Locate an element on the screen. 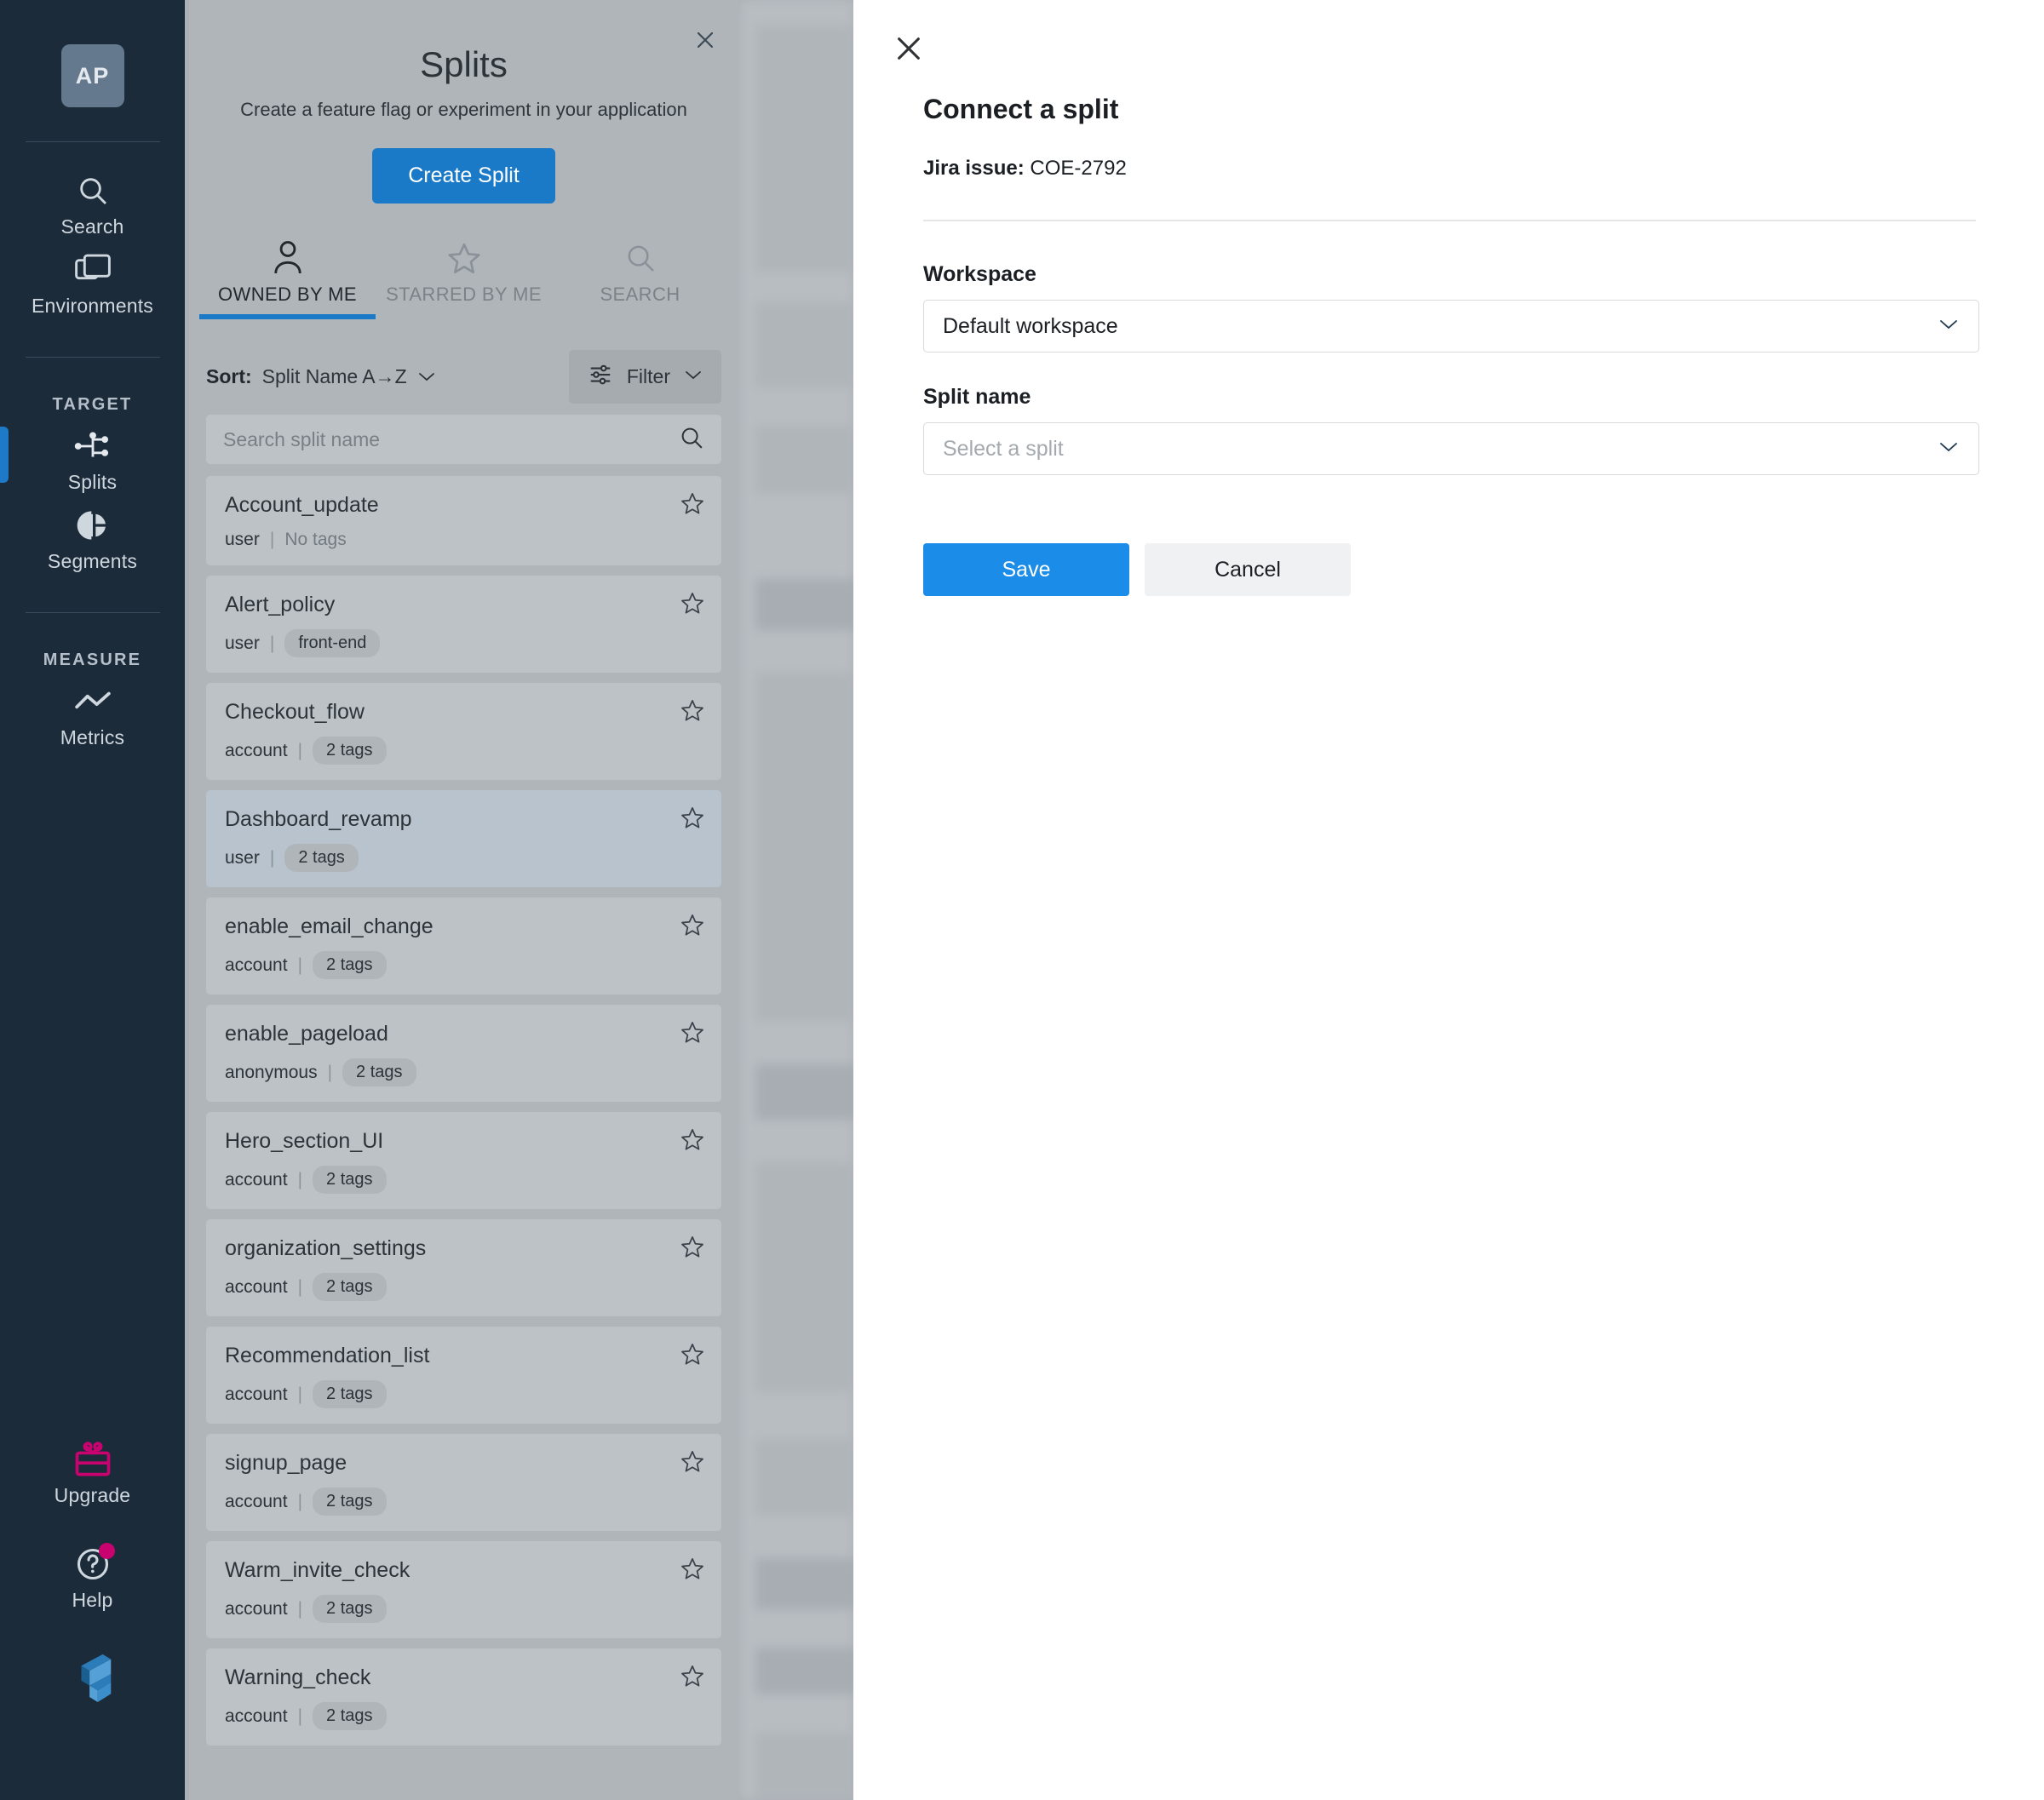 Image resolution: width=2044 pixels, height=1800 pixels. filter-button: Filter is located at coordinates (644, 376).